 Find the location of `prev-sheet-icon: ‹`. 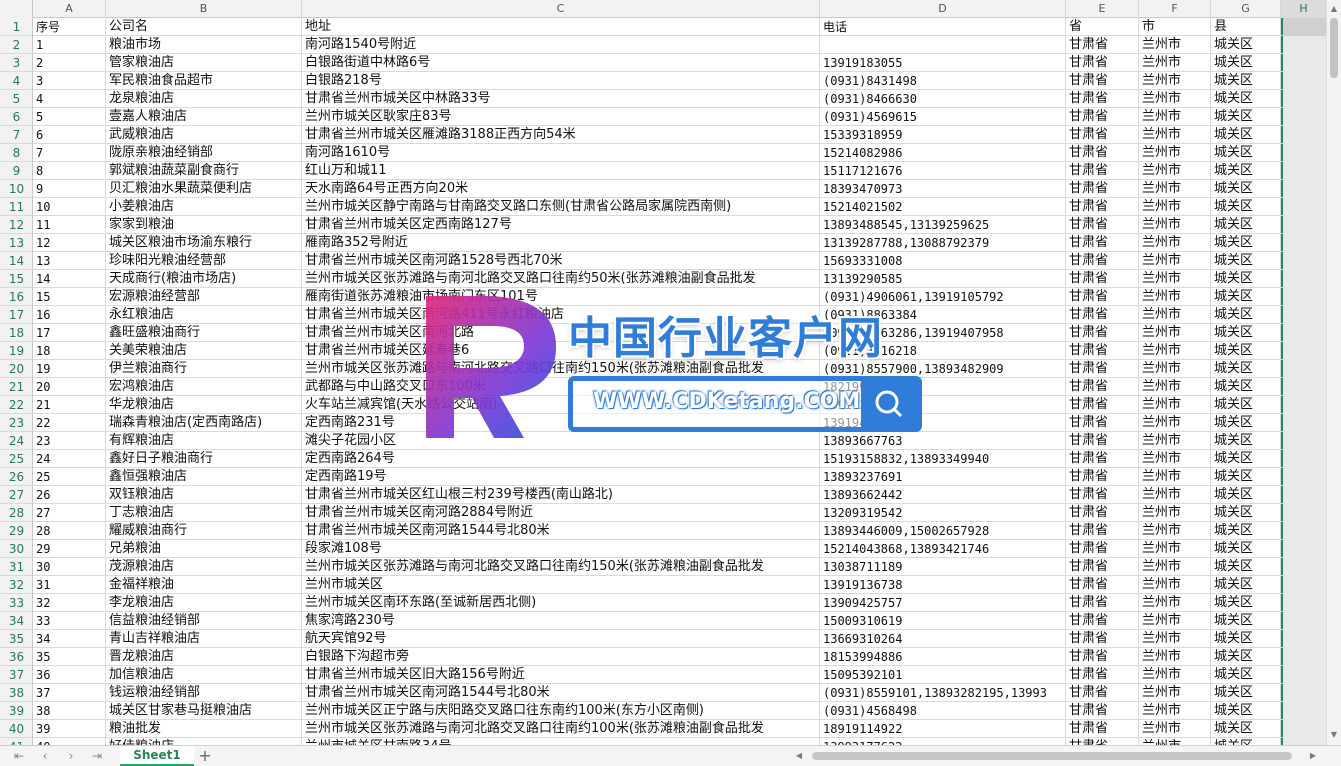

prev-sheet-icon: ‹ is located at coordinates (45, 756).